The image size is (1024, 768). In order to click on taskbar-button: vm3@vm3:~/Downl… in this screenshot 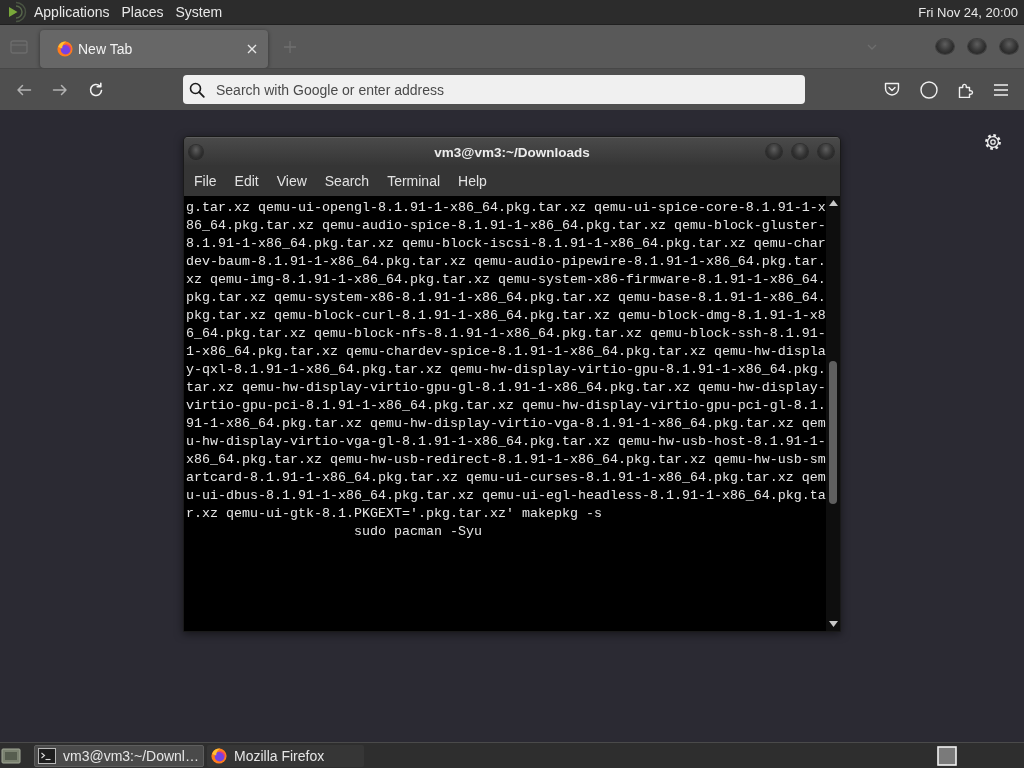, I will do `click(119, 755)`.